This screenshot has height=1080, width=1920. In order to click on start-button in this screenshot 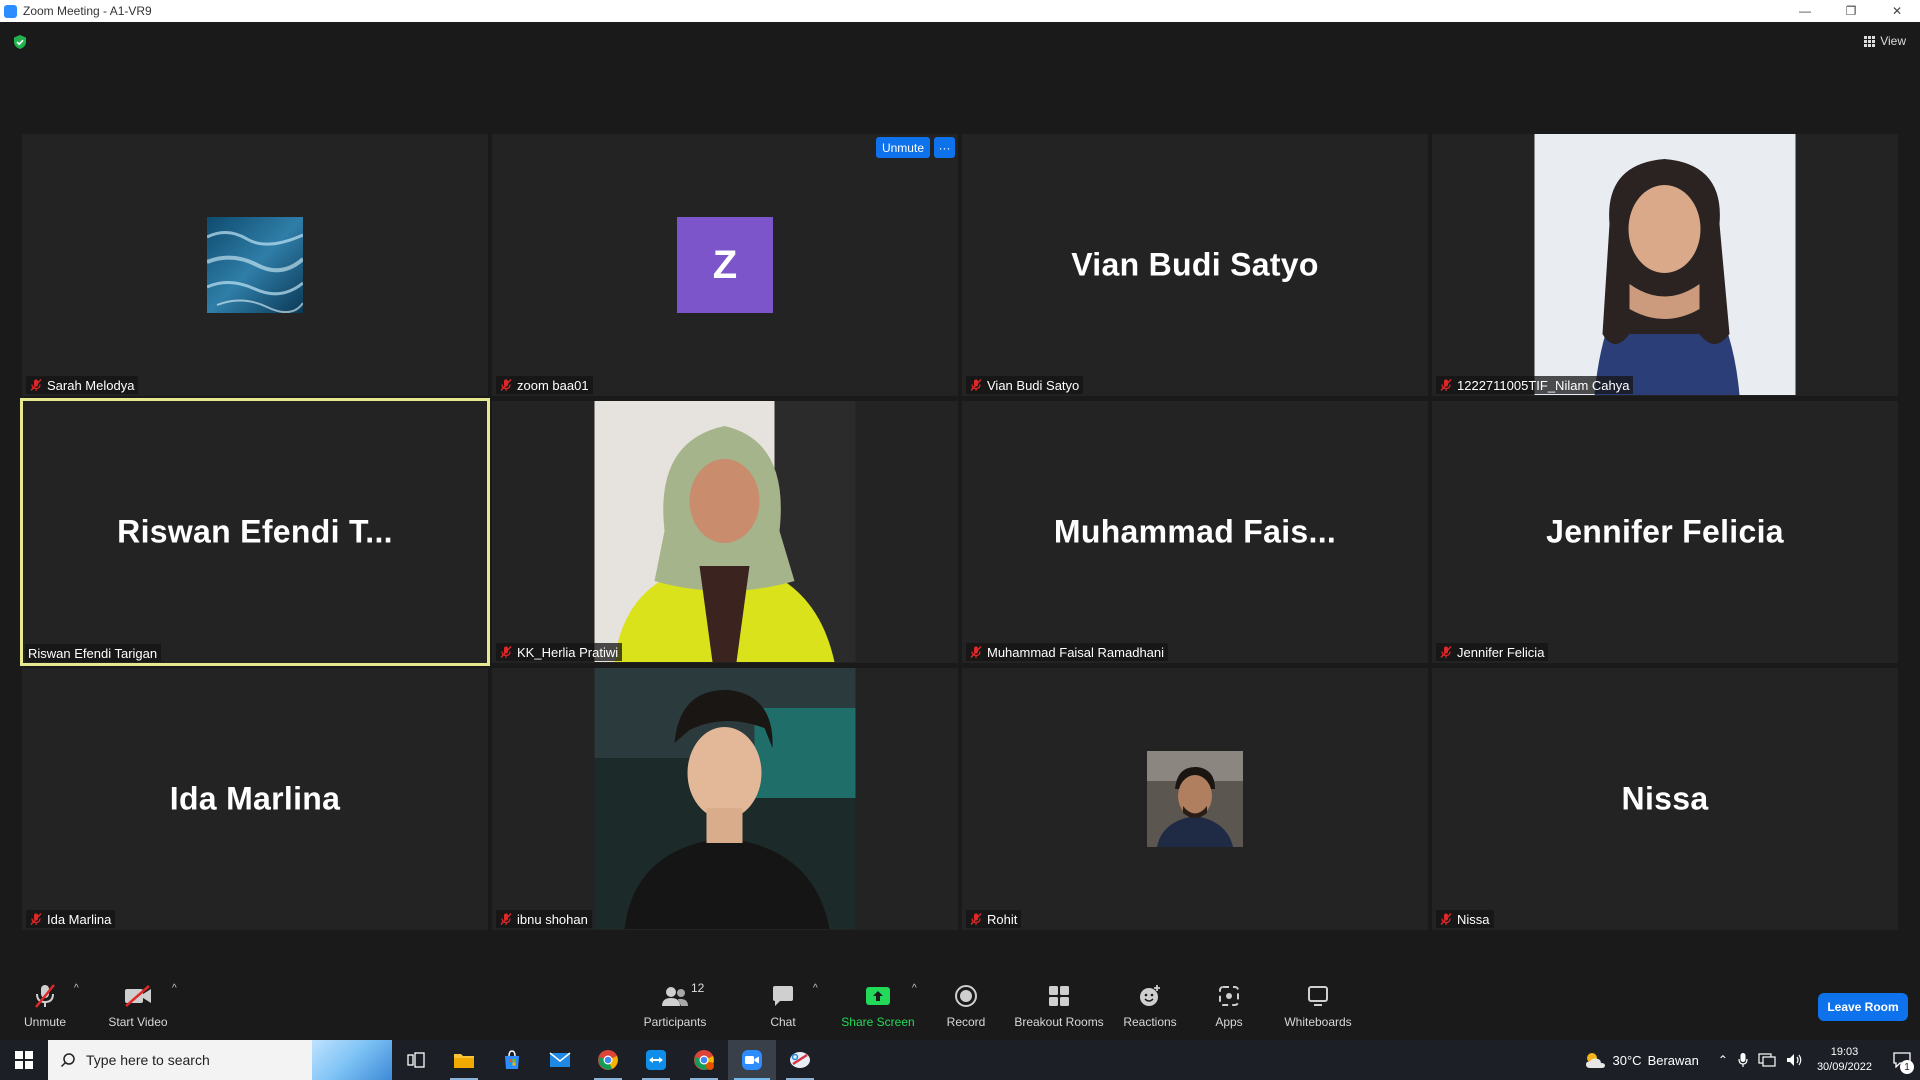, I will do `click(24, 1060)`.